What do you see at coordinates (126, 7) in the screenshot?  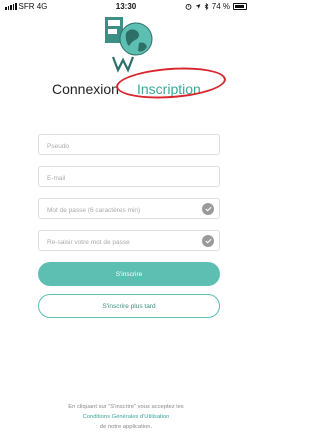 I see `status-bar: SFR 4G 13:30 74 %` at bounding box center [126, 7].